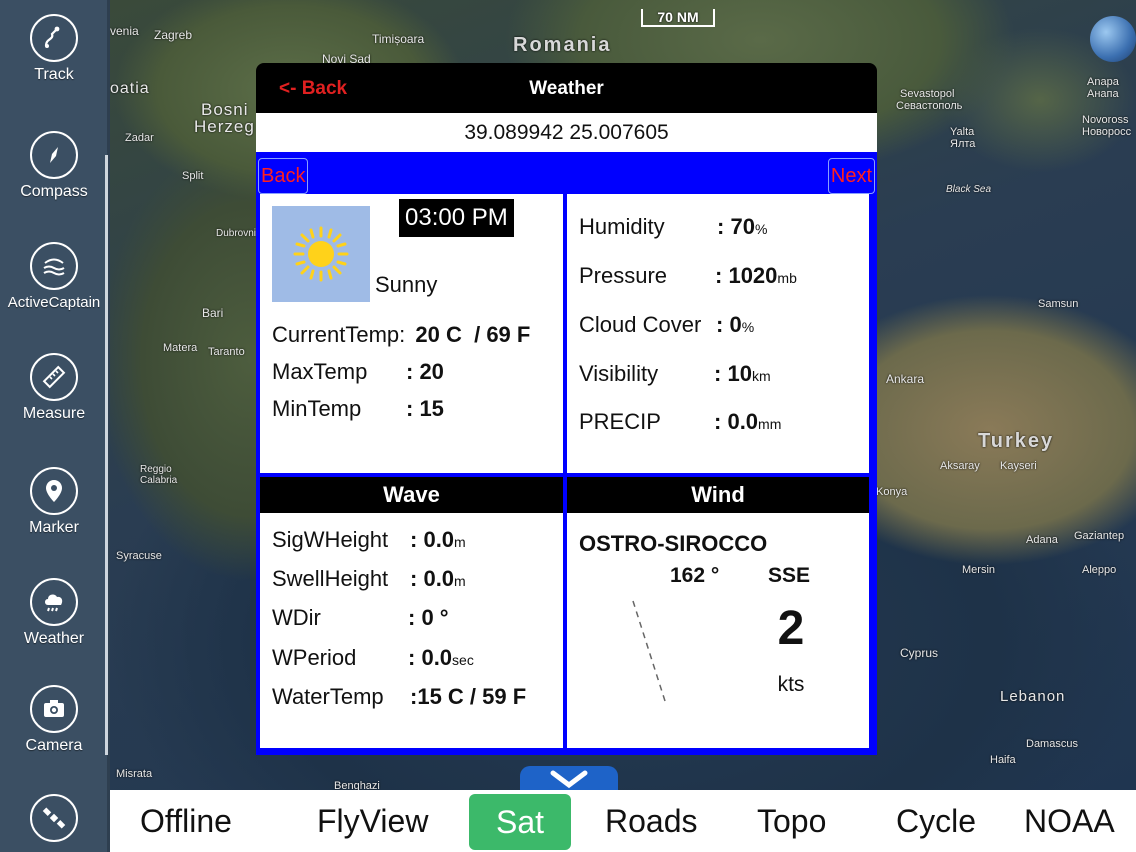  I want to click on pressure-unit: mb, so click(787, 278).